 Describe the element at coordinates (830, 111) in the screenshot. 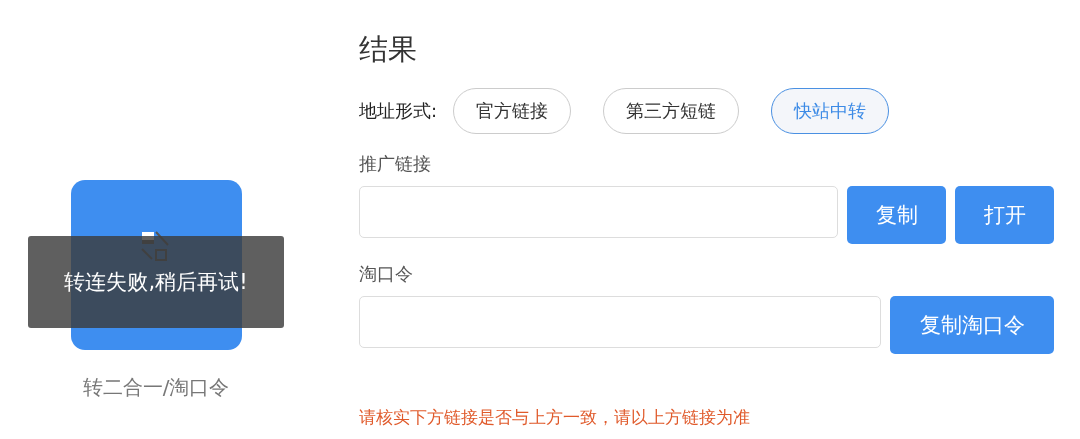

I see `format-option: 快站中转` at that location.